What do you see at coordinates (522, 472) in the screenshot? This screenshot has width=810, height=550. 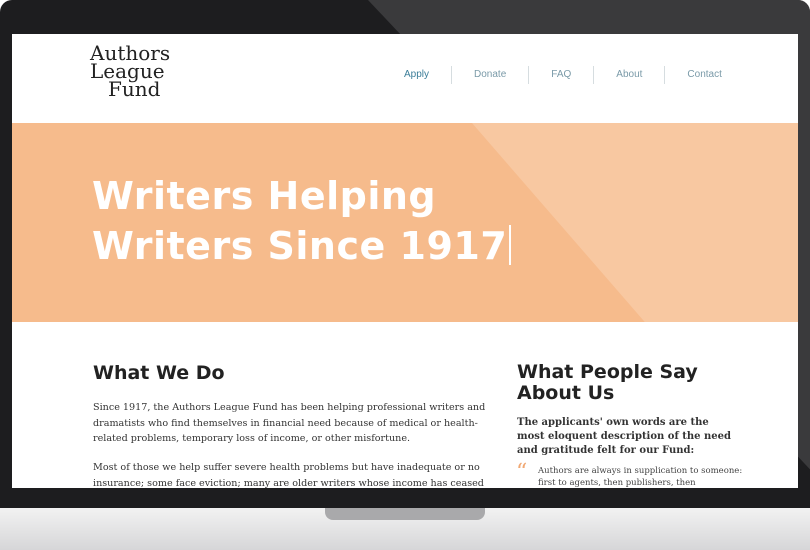 I see `quote-mark-icon: “` at bounding box center [522, 472].